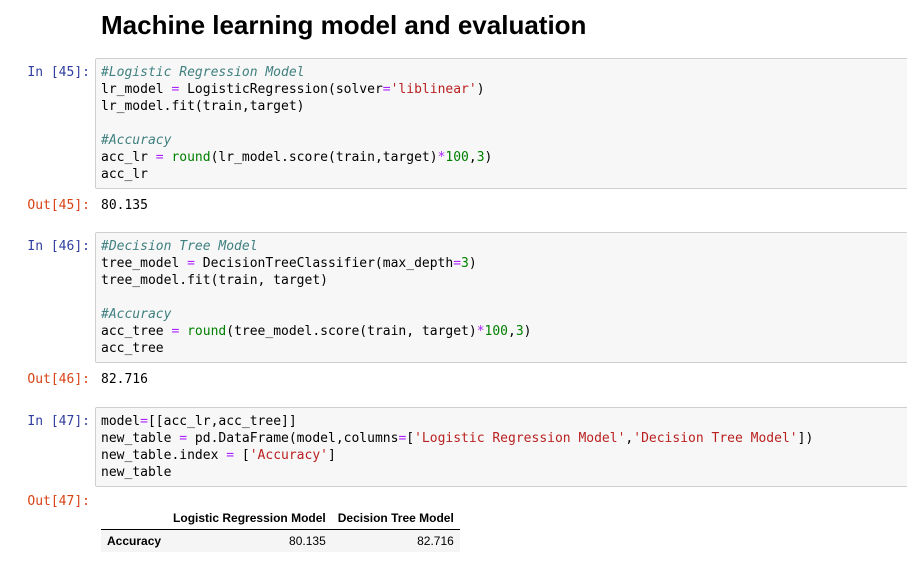 This screenshot has width=907, height=564. What do you see at coordinates (395, 518) in the screenshot?
I see `table-header-cell: Decision Tree Model` at bounding box center [395, 518].